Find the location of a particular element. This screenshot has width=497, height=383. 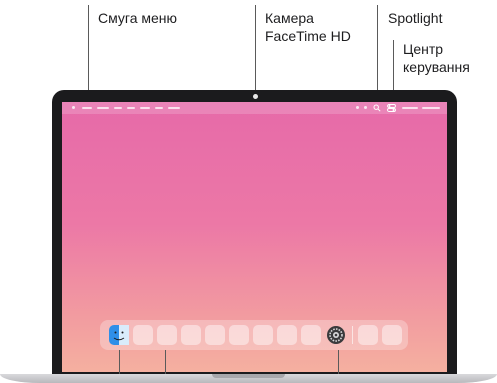

dock-separator is located at coordinates (352, 335).